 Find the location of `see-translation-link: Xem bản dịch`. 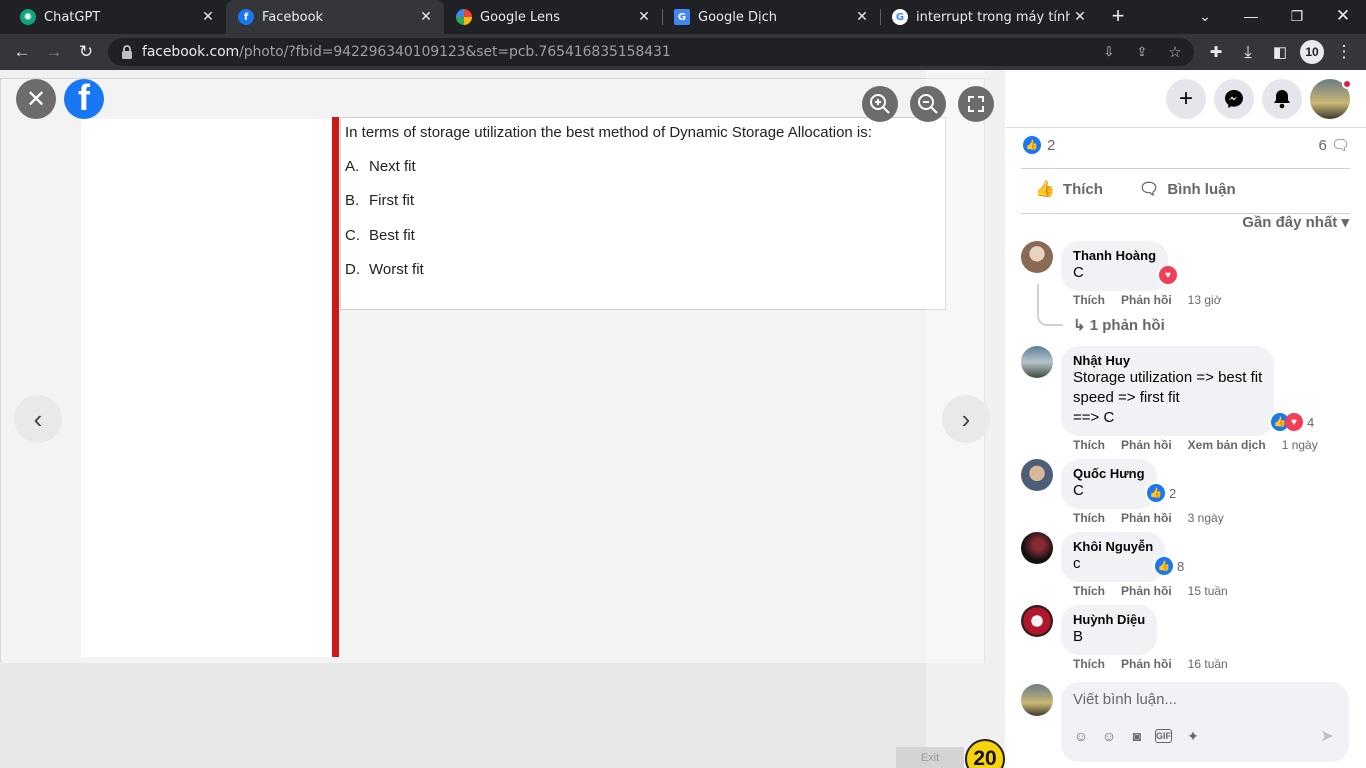

see-translation-link: Xem bản dịch is located at coordinates (1227, 445).